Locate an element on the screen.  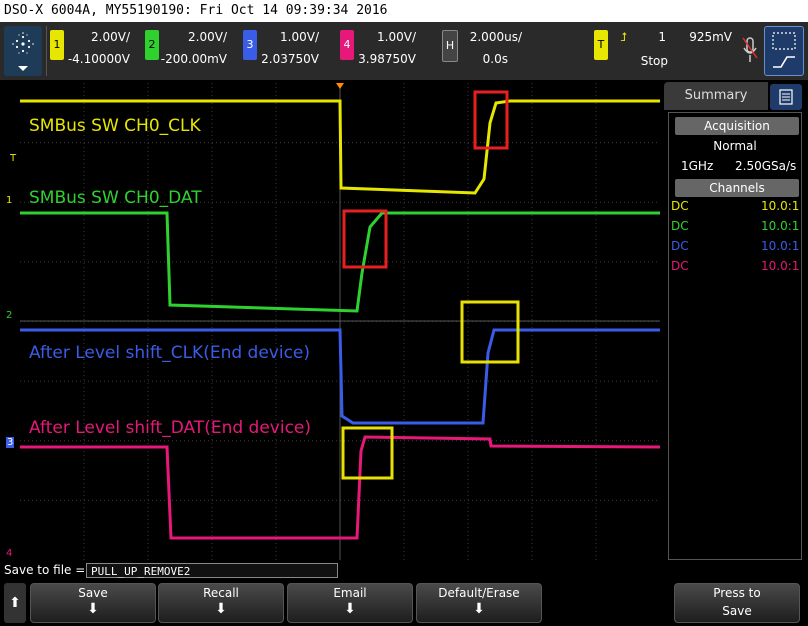
ch3-ground-marker: 3 is located at coordinates (10, 442).